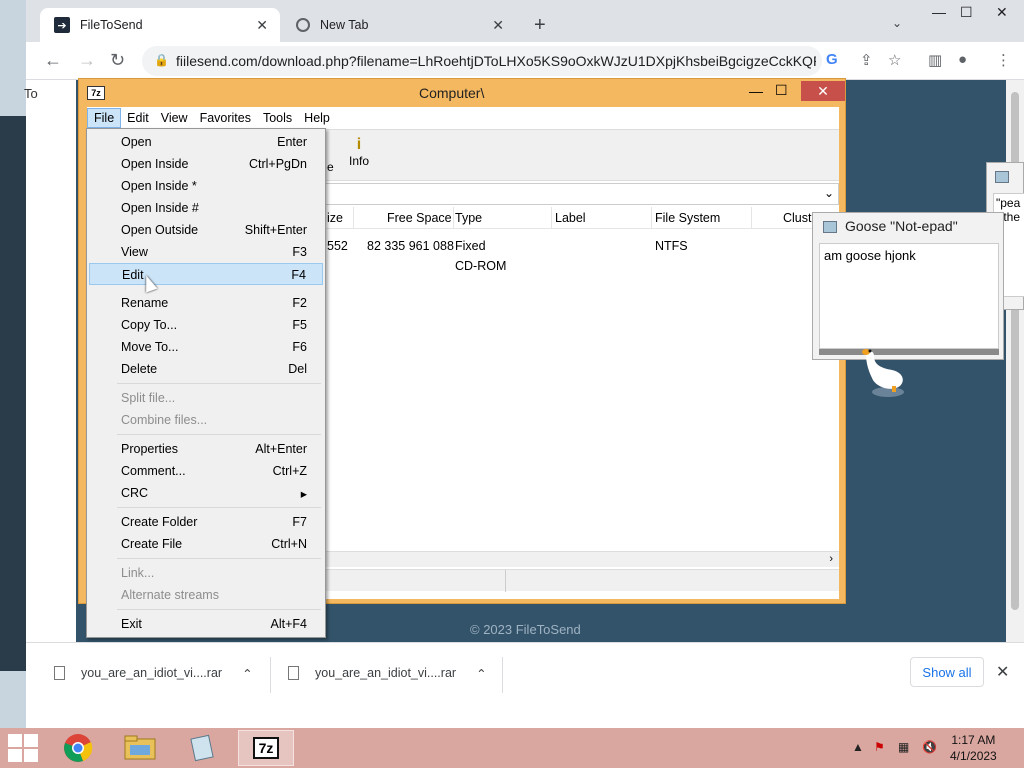 The image size is (1024, 768). Describe the element at coordinates (947, 672) in the screenshot. I see `show-all-button: Show all` at that location.